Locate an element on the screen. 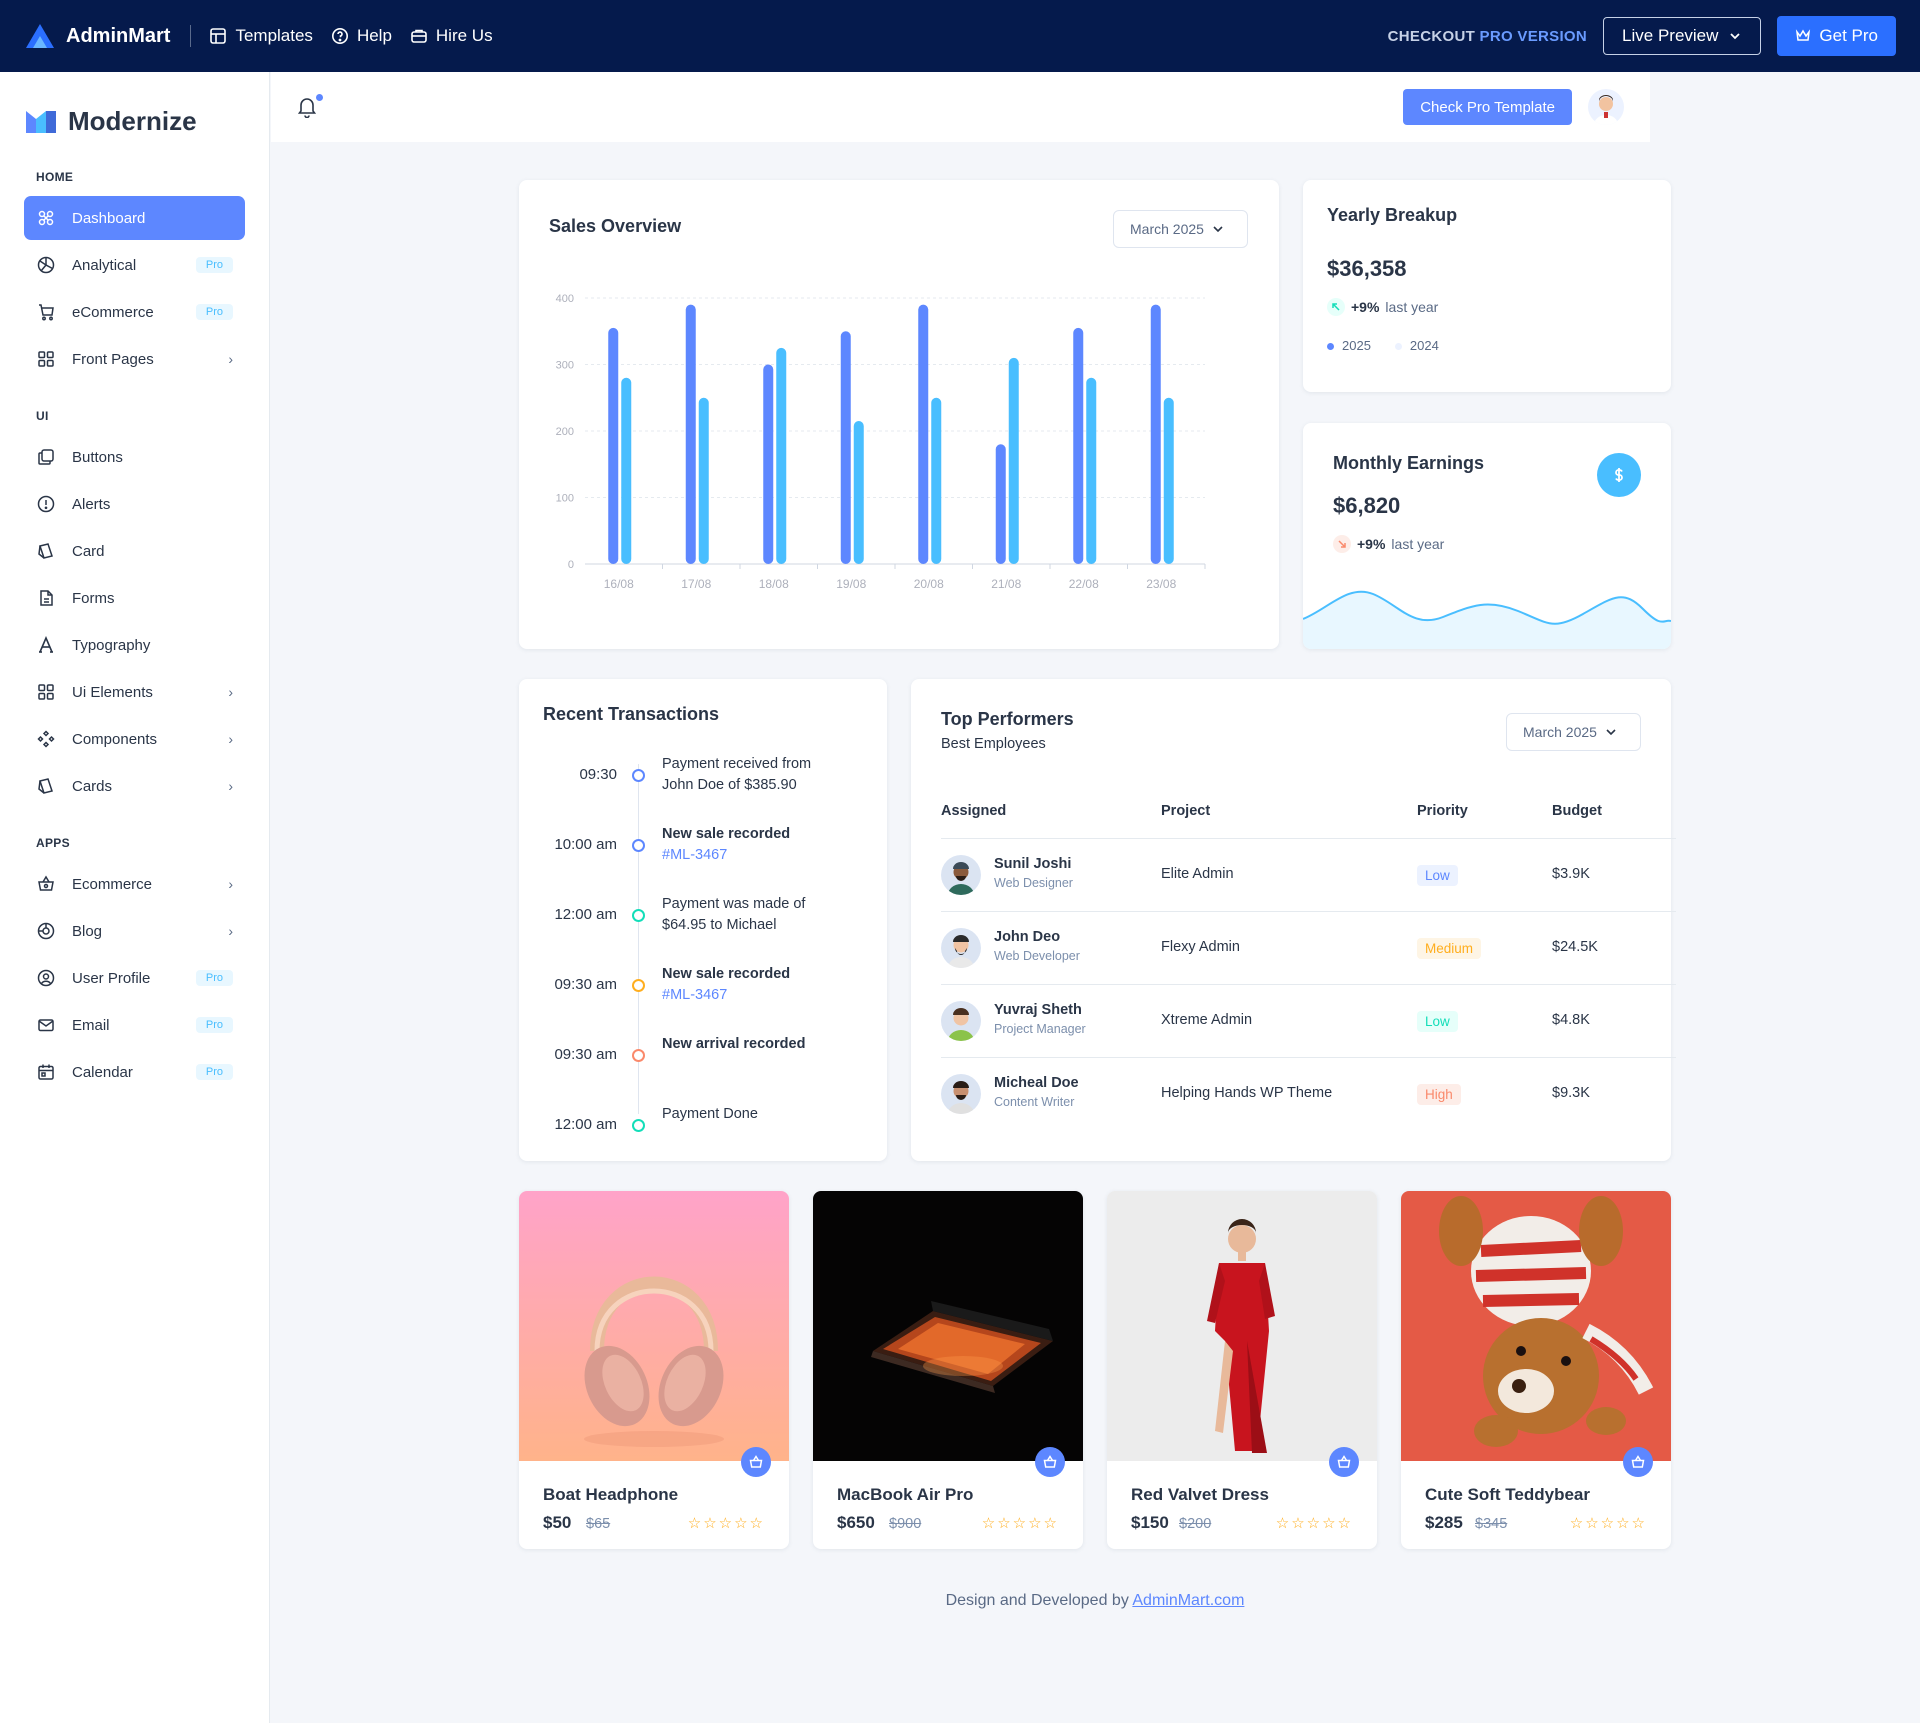 Image resolution: width=1920 pixels, height=1723 pixels. sidebar-item-alerts: Alerts is located at coordinates (134, 504).